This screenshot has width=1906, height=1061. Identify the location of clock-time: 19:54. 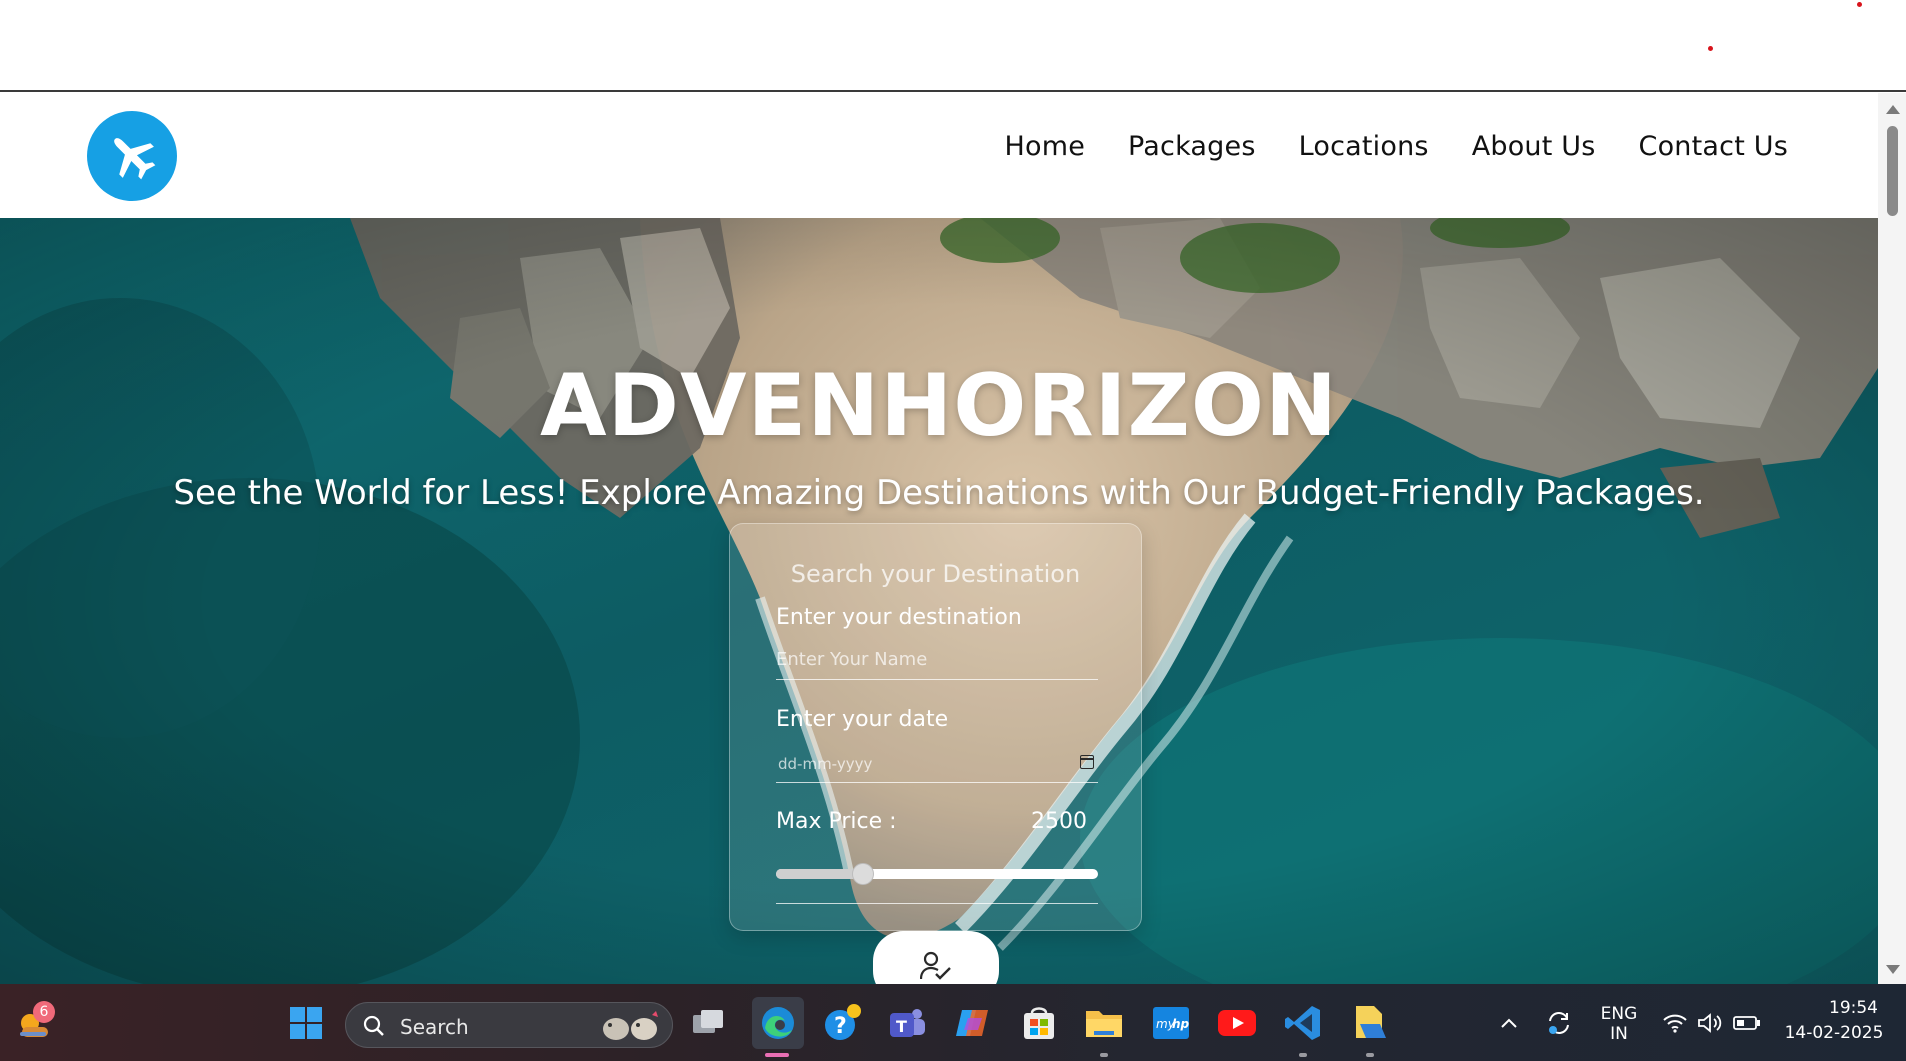
(1853, 1008).